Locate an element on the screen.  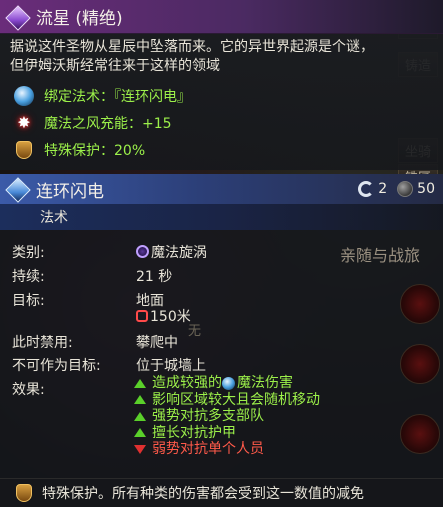
winds-of-magic-icon is located at coordinates (405, 189).